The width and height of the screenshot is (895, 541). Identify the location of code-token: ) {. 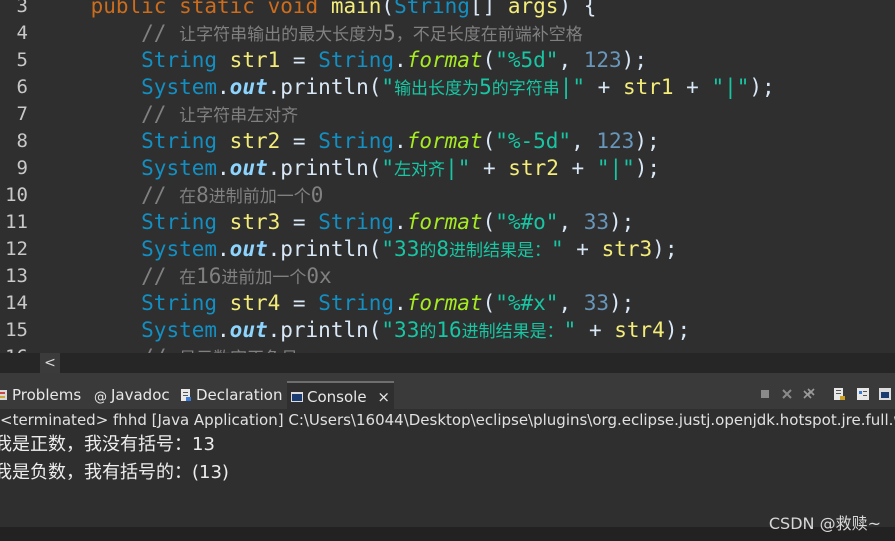
(577, 9).